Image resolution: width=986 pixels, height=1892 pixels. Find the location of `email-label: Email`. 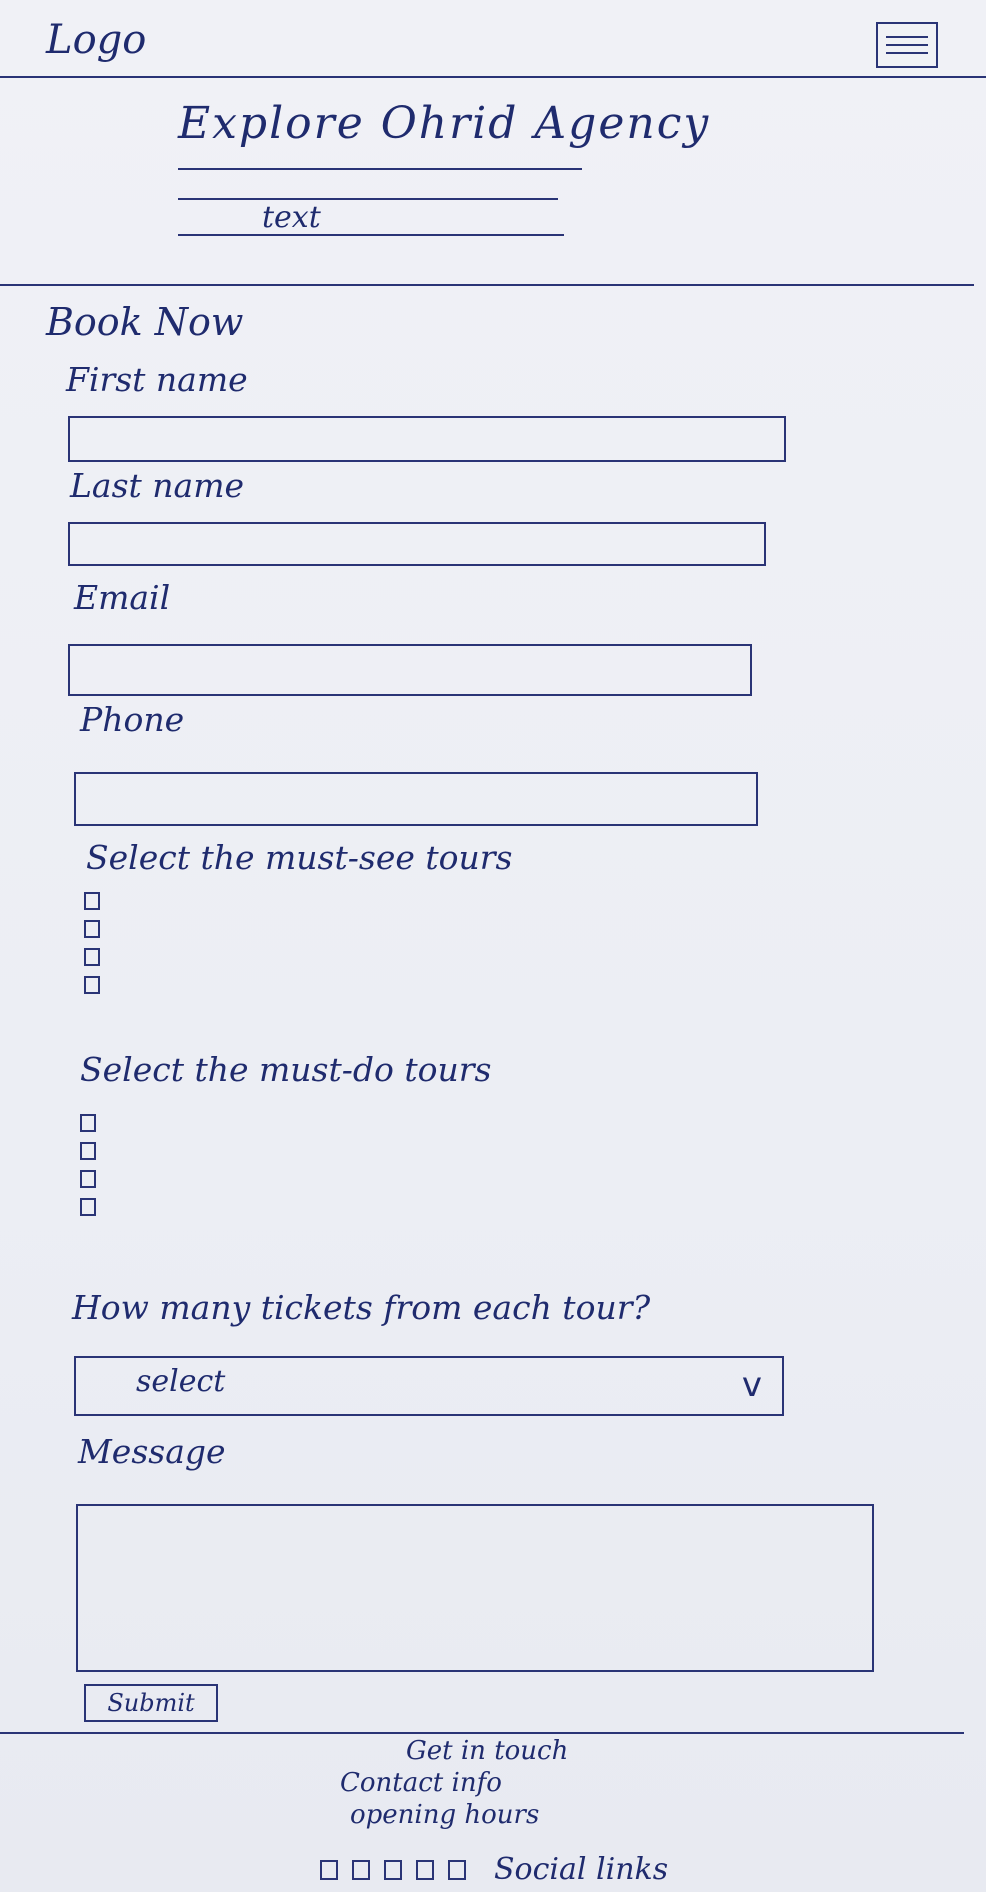

email-label: Email is located at coordinates (122, 597).